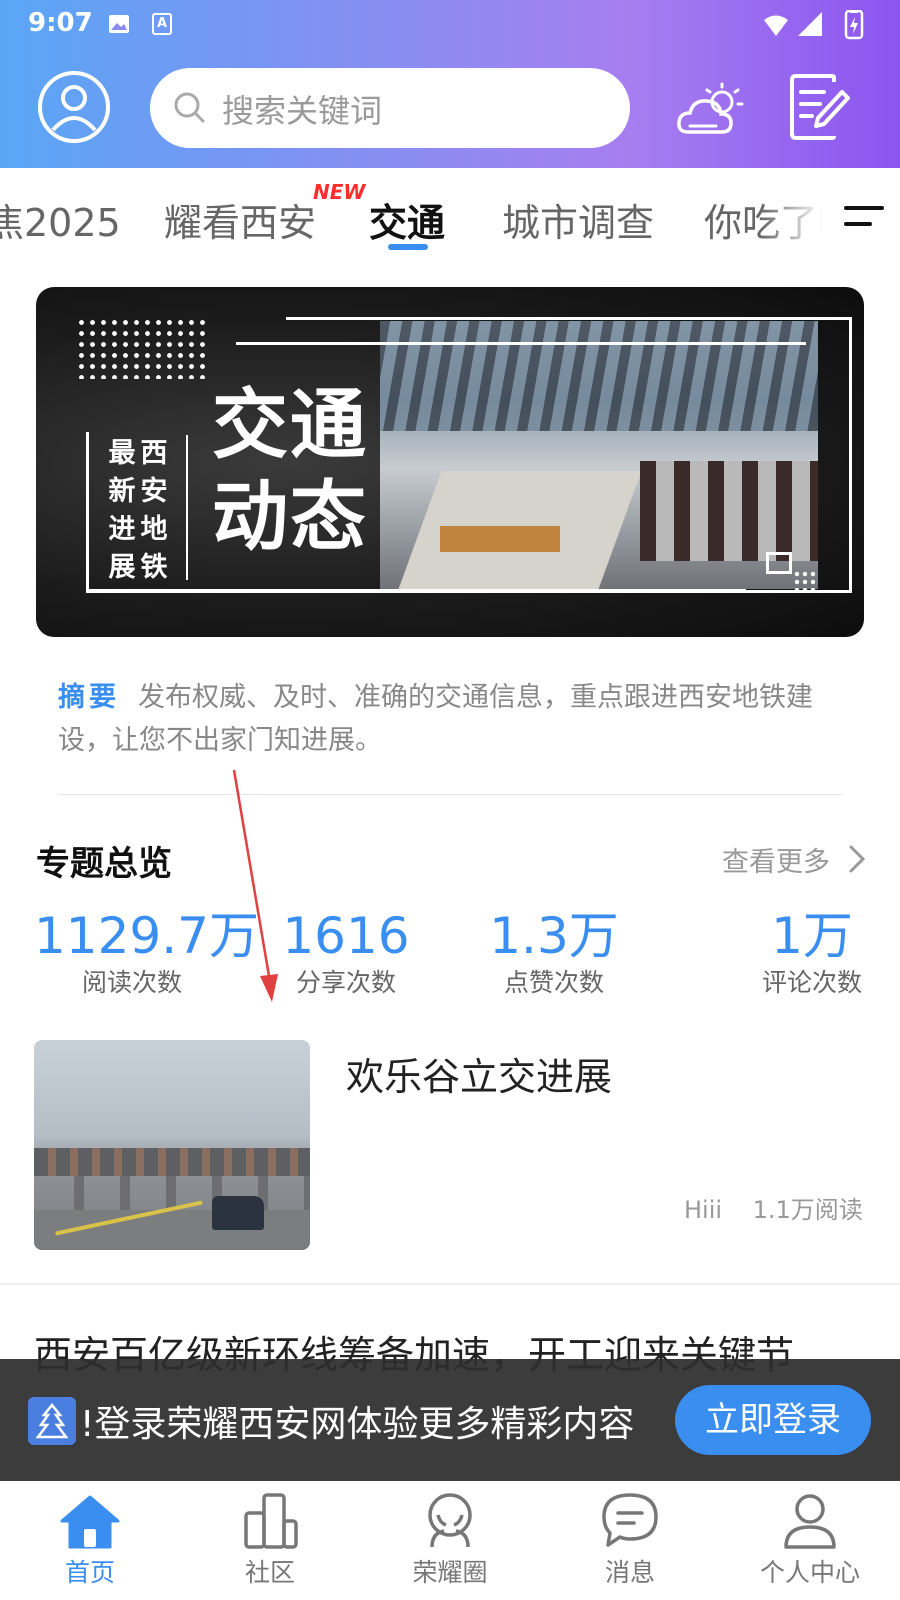  I want to click on tab-menu-icon, so click(864, 217).